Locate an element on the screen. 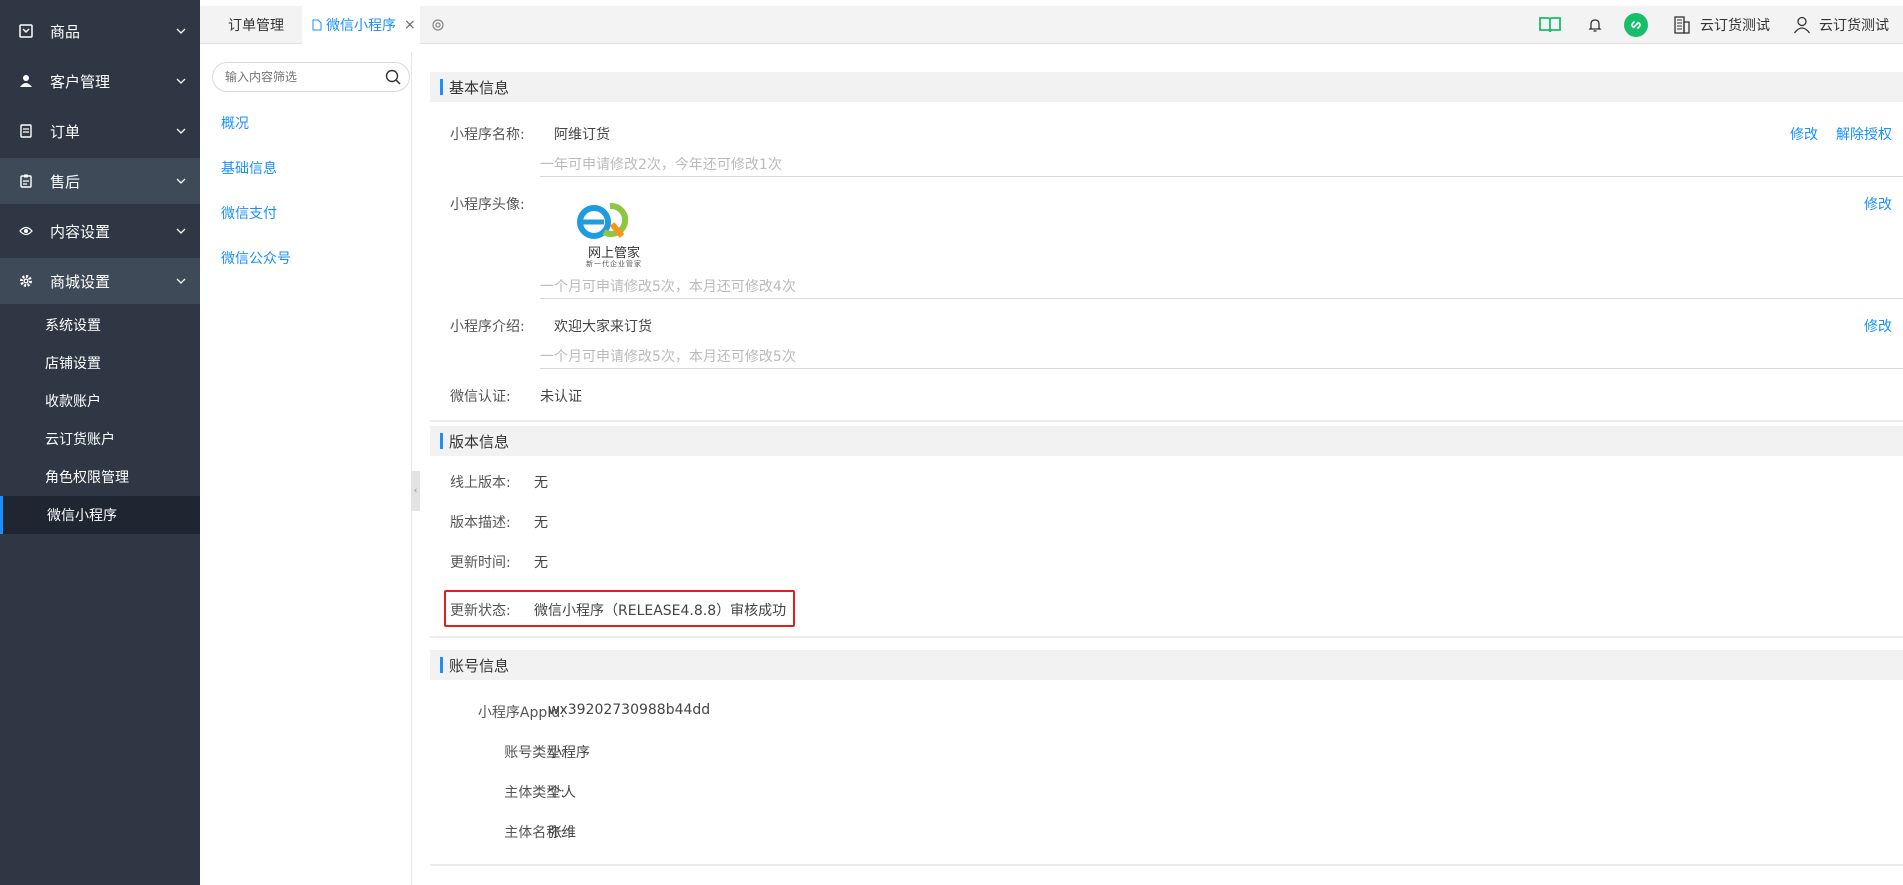 The width and height of the screenshot is (1903, 885). product-icon is located at coordinates (26, 31).